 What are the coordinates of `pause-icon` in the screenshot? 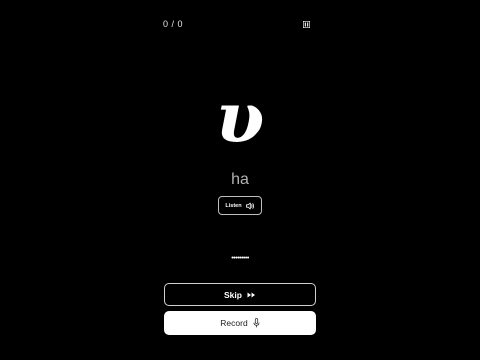 It's located at (306, 24).